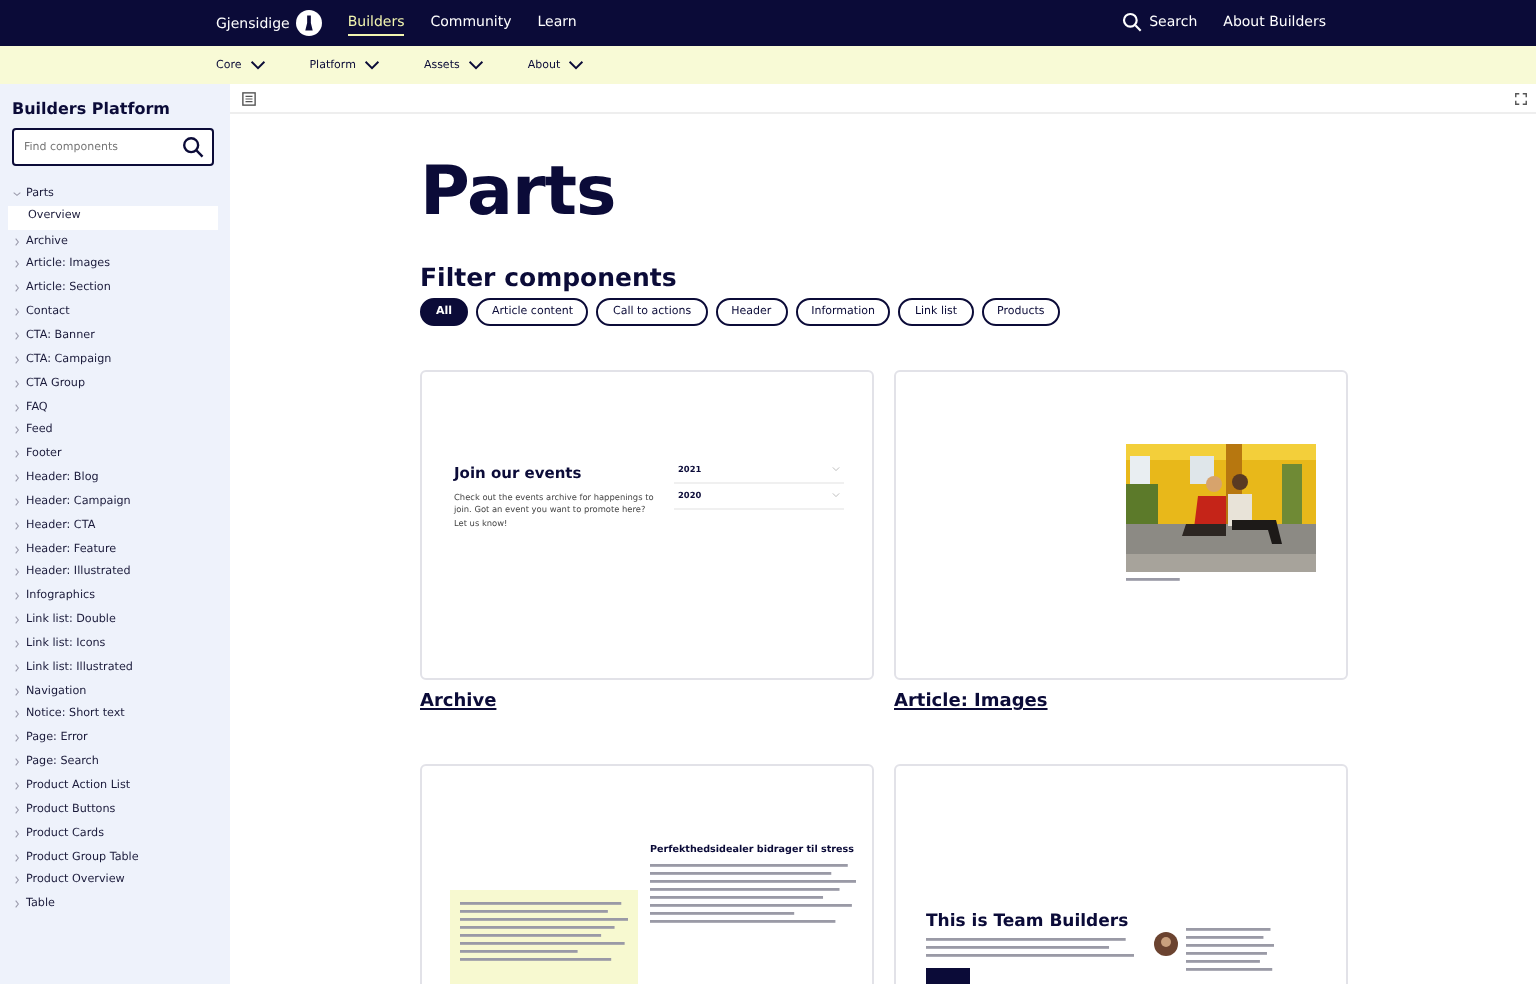 Image resolution: width=1536 pixels, height=984 pixels. Describe the element at coordinates (948, 976) in the screenshot. I see `preview-button` at that location.